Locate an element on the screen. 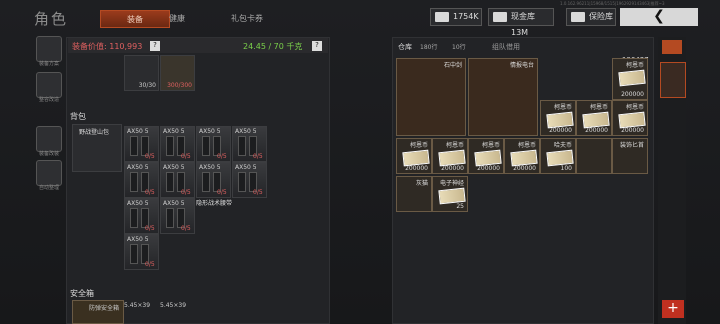 The width and height of the screenshot is (720, 324). back-button: ❮ is located at coordinates (659, 17).